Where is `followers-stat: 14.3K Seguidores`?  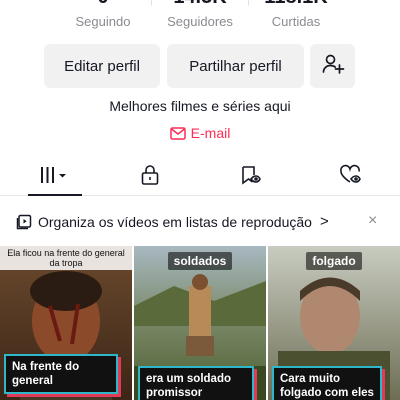
followers-stat: 14.3K Seguidores is located at coordinates (200, 14).